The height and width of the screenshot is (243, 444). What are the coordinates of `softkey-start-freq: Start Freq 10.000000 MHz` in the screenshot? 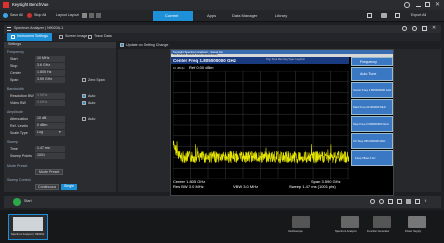 It's located at (372, 107).